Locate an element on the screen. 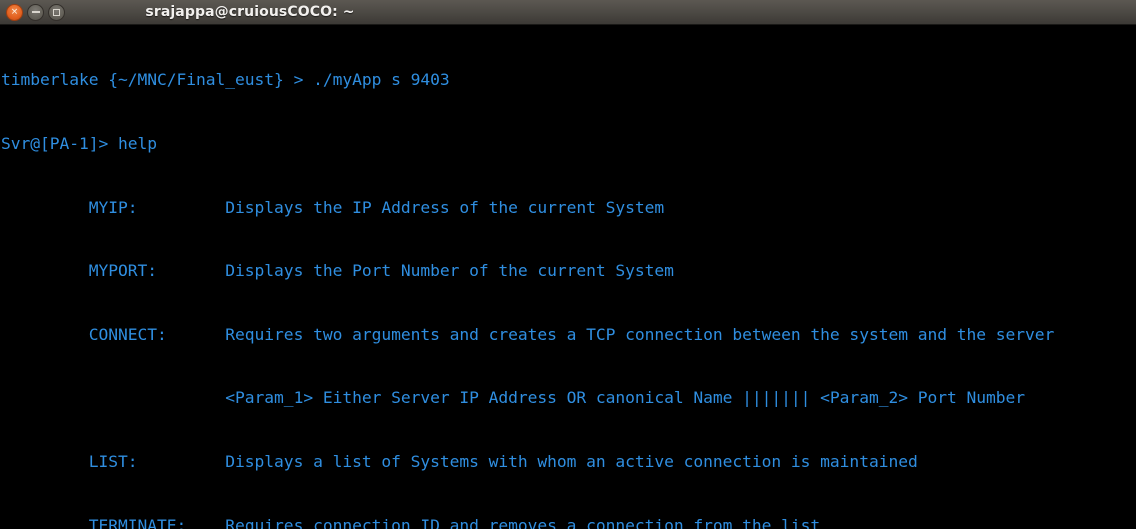 The width and height of the screenshot is (1136, 529). close-button: × is located at coordinates (14, 12).